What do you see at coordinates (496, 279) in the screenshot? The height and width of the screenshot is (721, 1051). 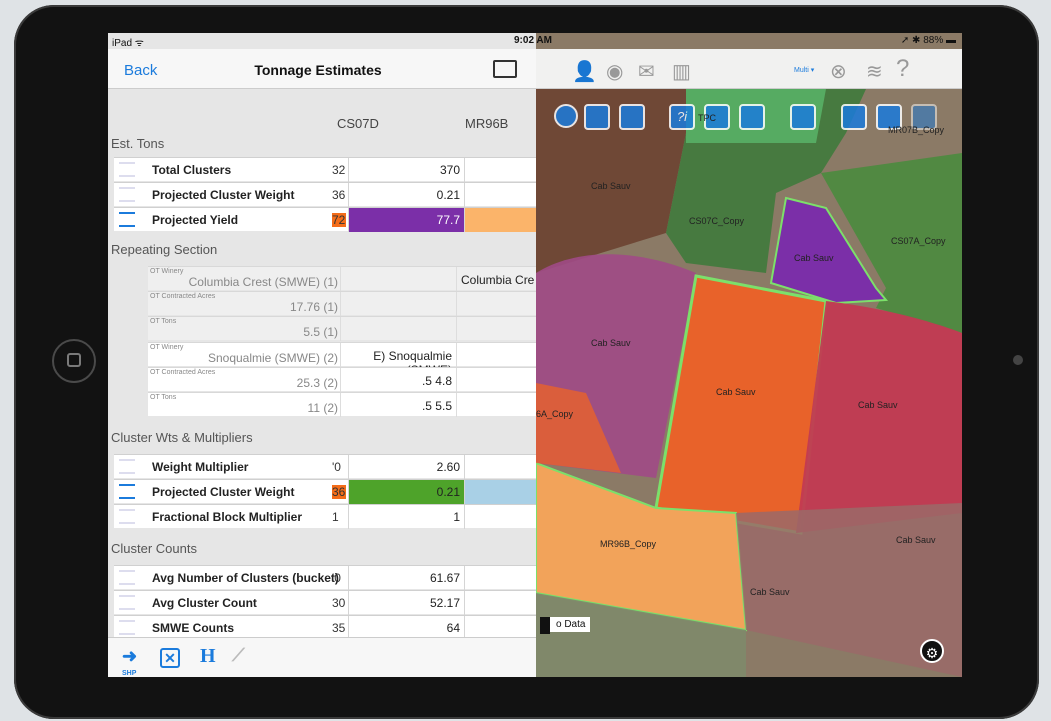 I see `cell-value: Columbia Cre` at bounding box center [496, 279].